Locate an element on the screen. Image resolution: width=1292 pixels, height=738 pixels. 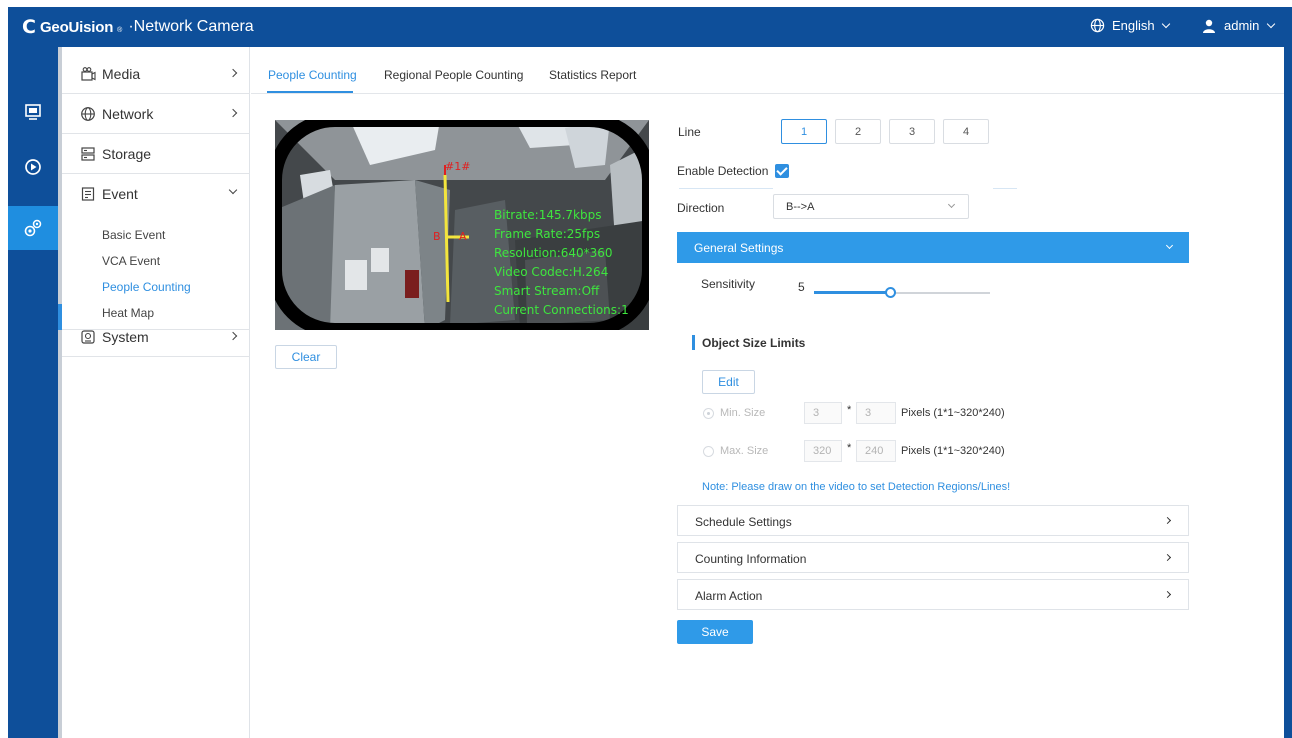
submenu-people-counting: People Counting is located at coordinates (146, 287).